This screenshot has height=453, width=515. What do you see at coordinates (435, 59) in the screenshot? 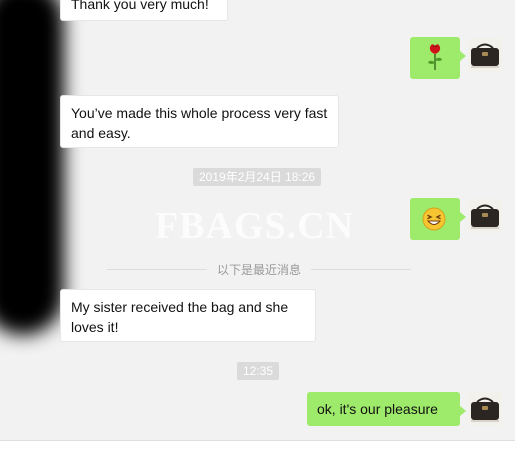
I see `rose-icon` at bounding box center [435, 59].